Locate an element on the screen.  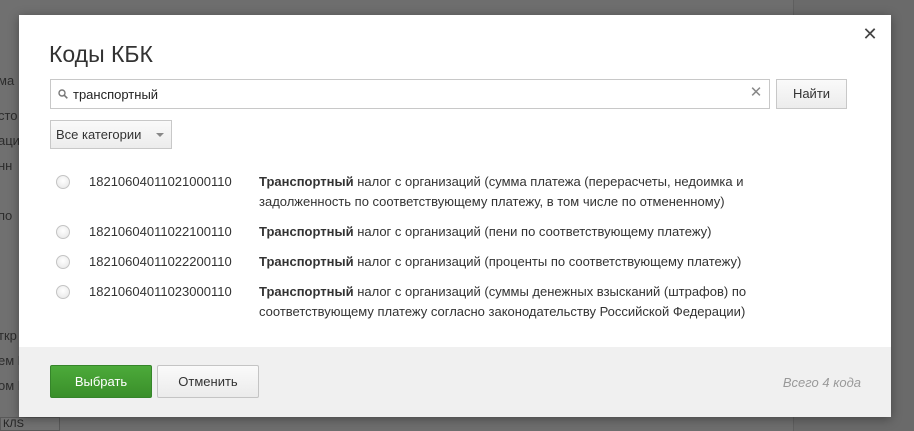
background-text: ткр is located at coordinates (8, 335).